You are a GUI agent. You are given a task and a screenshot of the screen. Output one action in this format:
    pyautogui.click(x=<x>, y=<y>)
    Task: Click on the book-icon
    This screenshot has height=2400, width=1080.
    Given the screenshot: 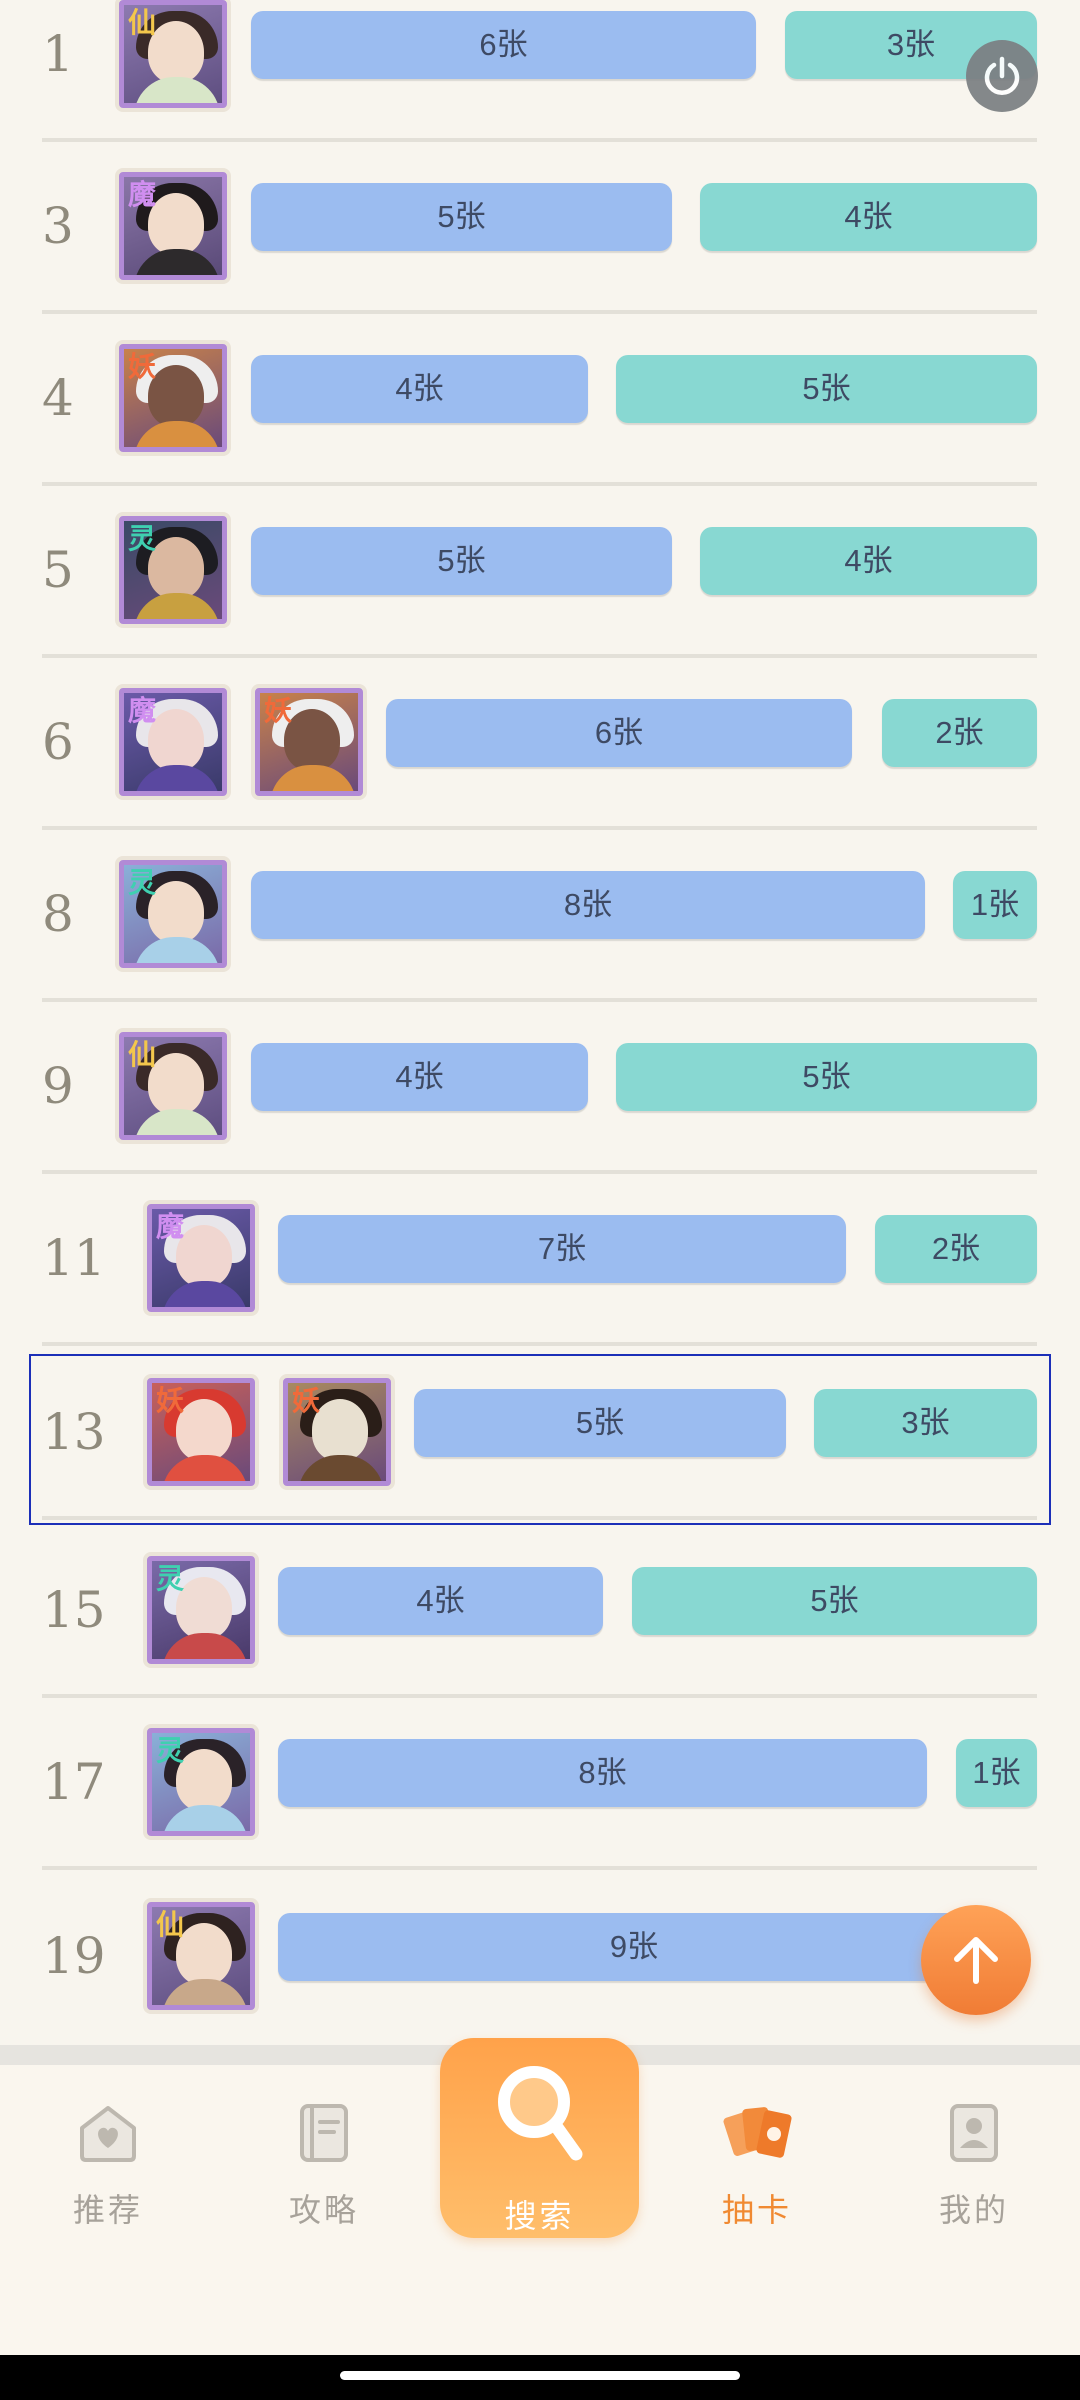 What is the action you would take?
    pyautogui.click(x=324, y=2133)
    